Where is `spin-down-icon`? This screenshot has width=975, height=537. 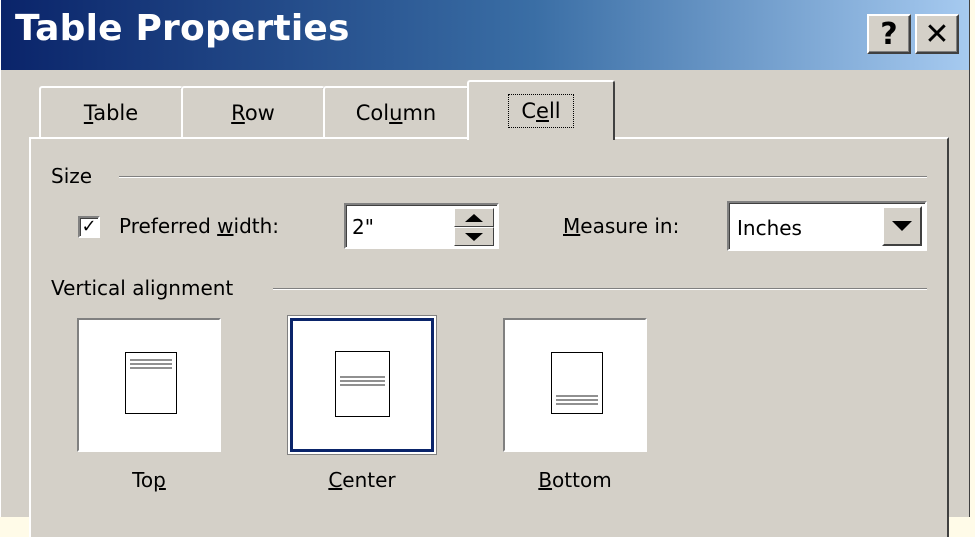
spin-down-icon is located at coordinates (474, 236).